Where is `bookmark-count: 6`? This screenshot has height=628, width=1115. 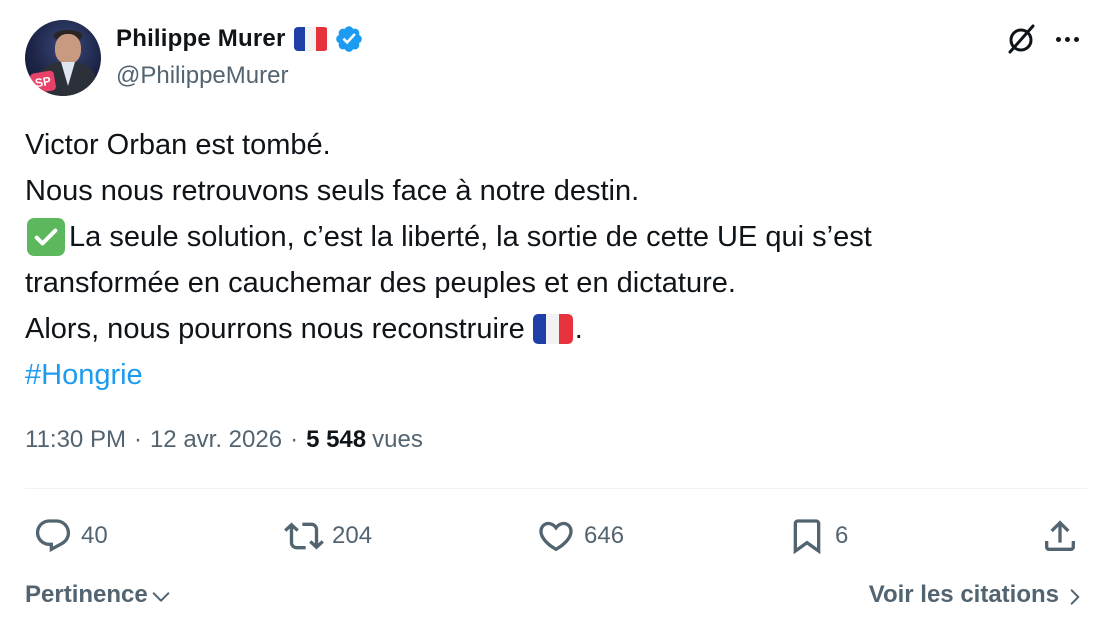 bookmark-count: 6 is located at coordinates (842, 535).